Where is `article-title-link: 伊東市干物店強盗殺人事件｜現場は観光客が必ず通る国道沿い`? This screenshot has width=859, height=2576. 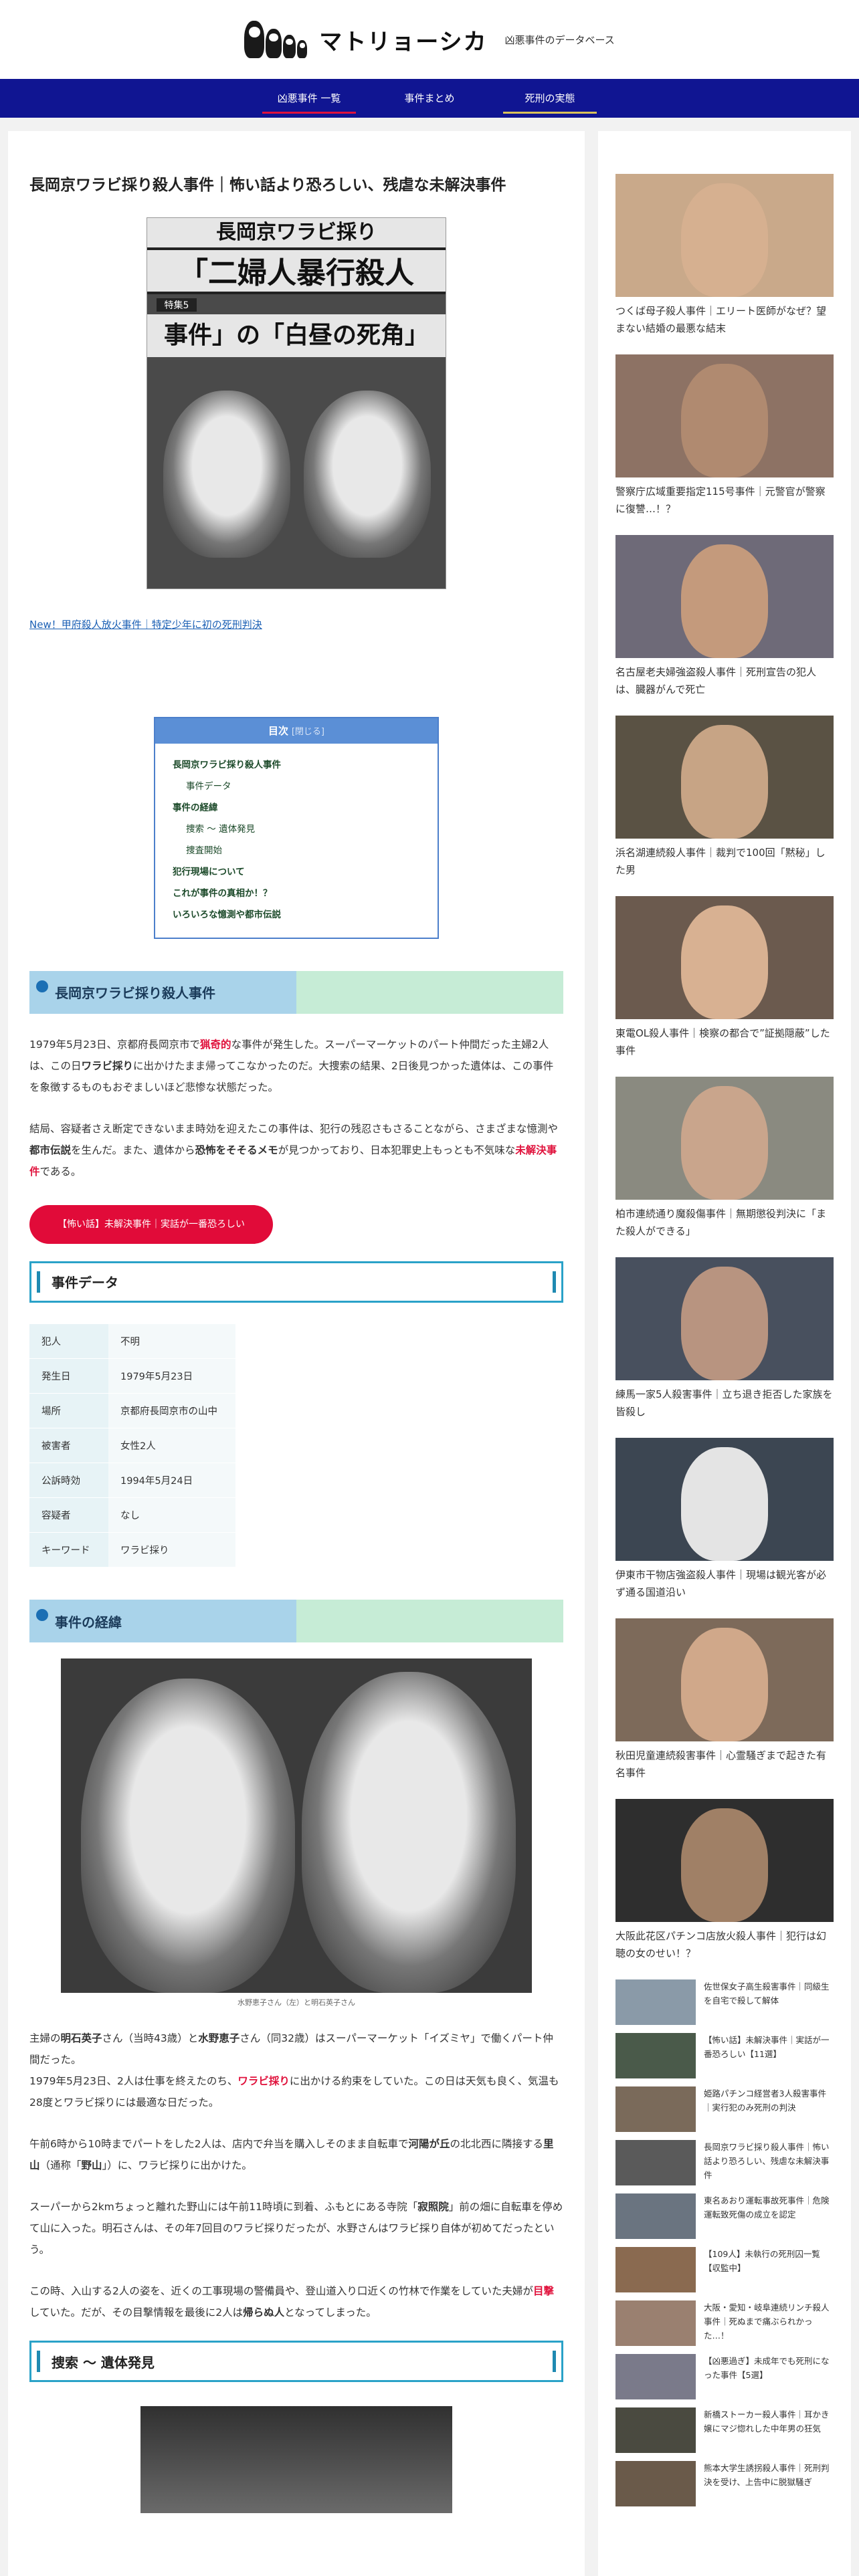 article-title-link: 伊東市干物店強盗殺人事件｜現場は観光客が必ず通る国道沿い is located at coordinates (725, 1584).